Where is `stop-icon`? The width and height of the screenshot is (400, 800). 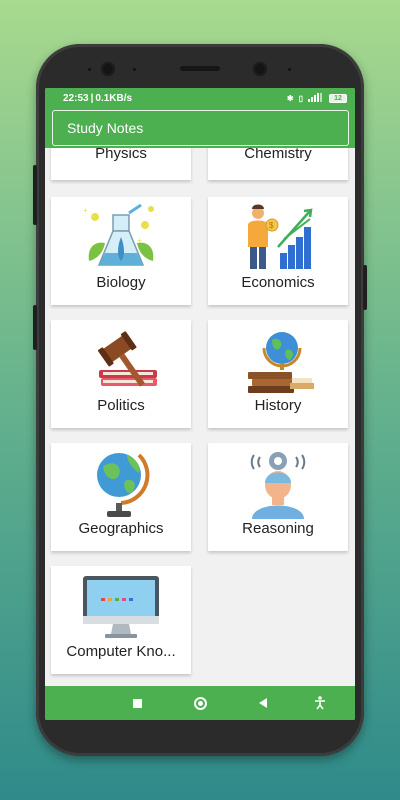
stop-icon is located at coordinates (137, 703).